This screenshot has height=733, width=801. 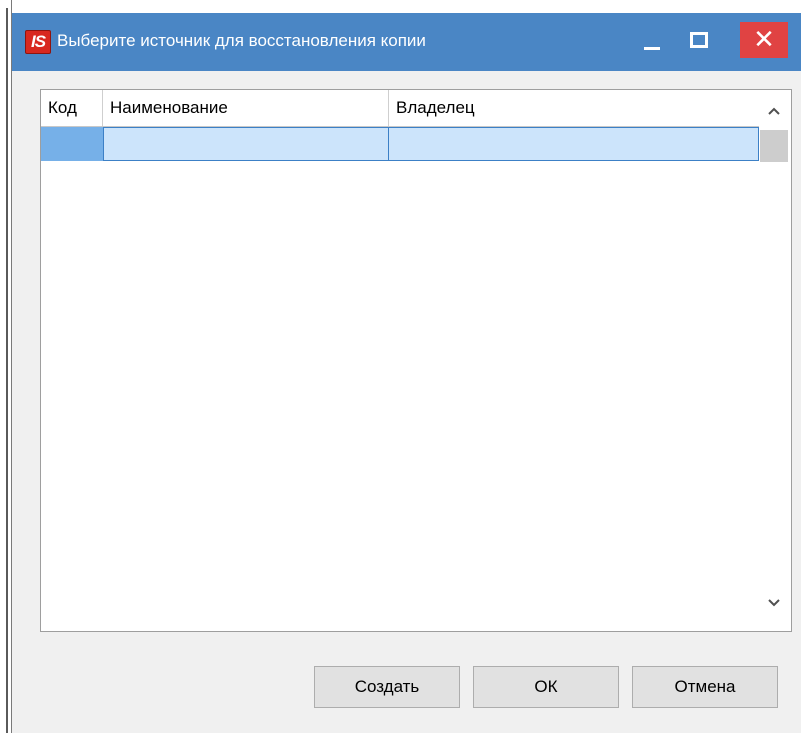 I want to click on scroll-down-button, so click(x=775, y=605).